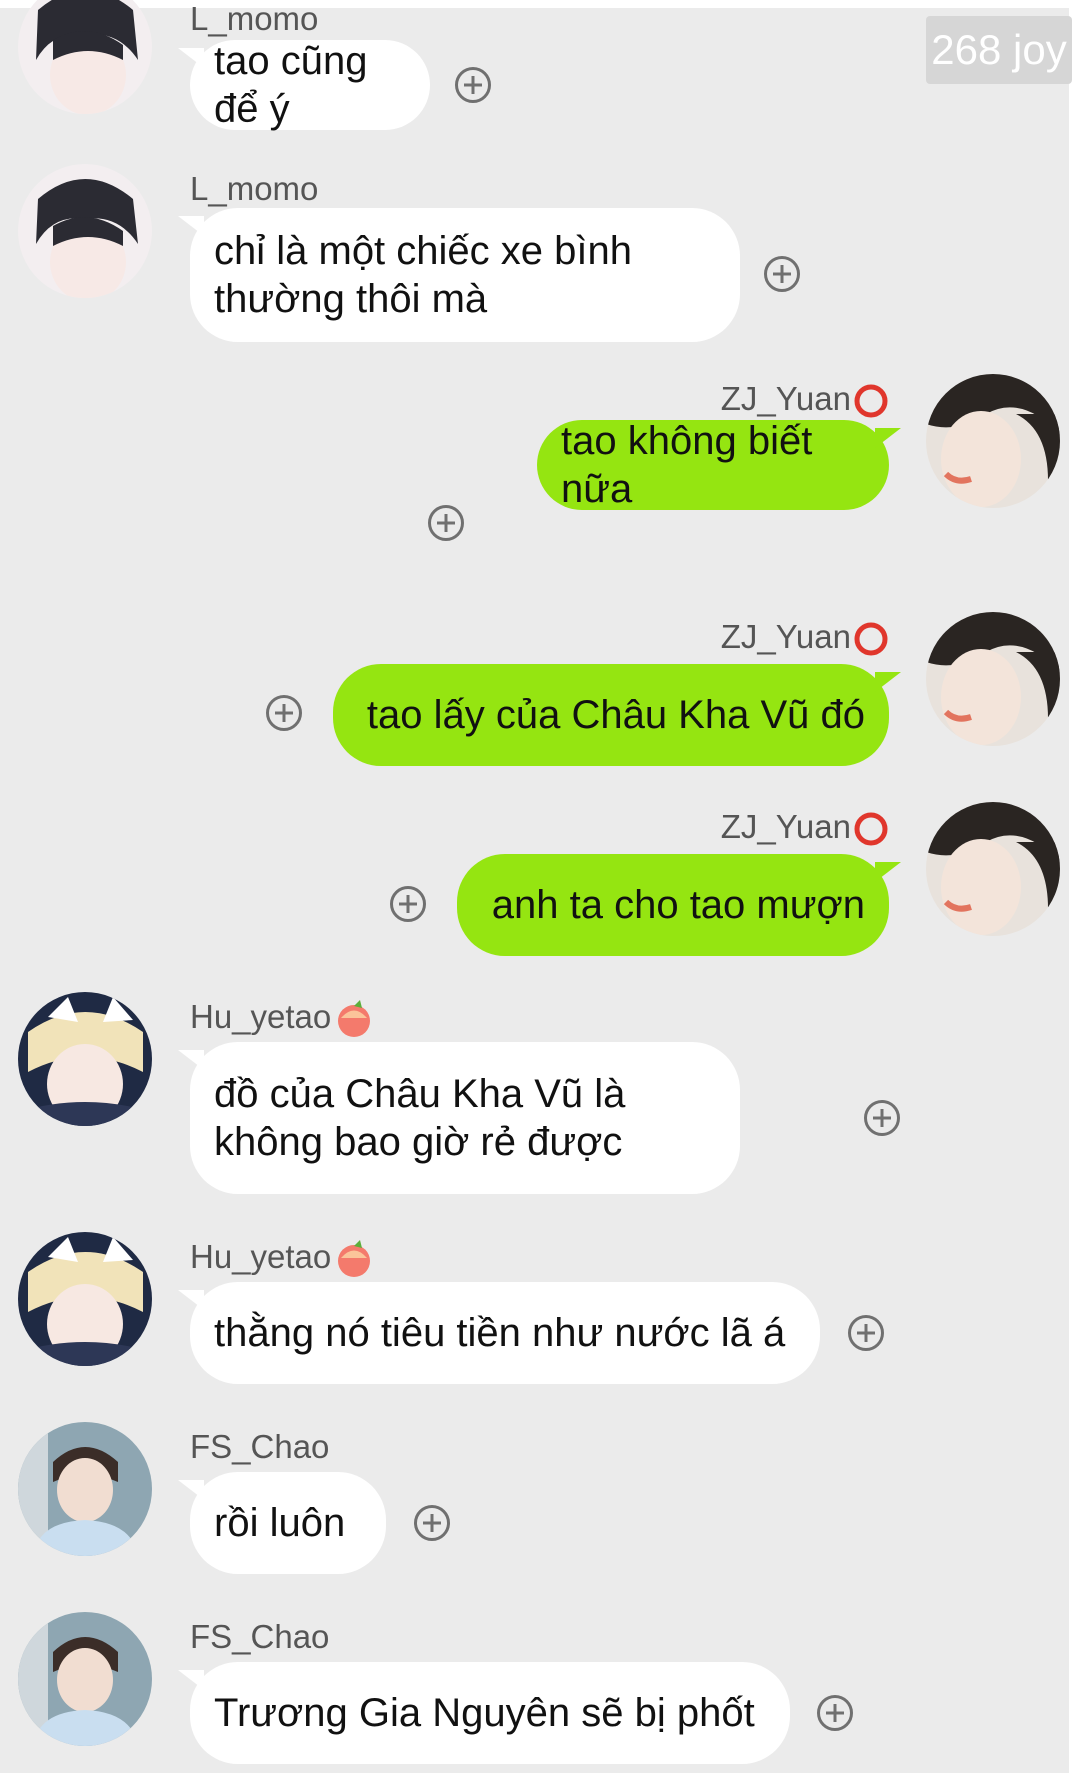 This screenshot has height=1773, width=1079. What do you see at coordinates (280, 1523) in the screenshot?
I see `message-text: rồi luôn` at bounding box center [280, 1523].